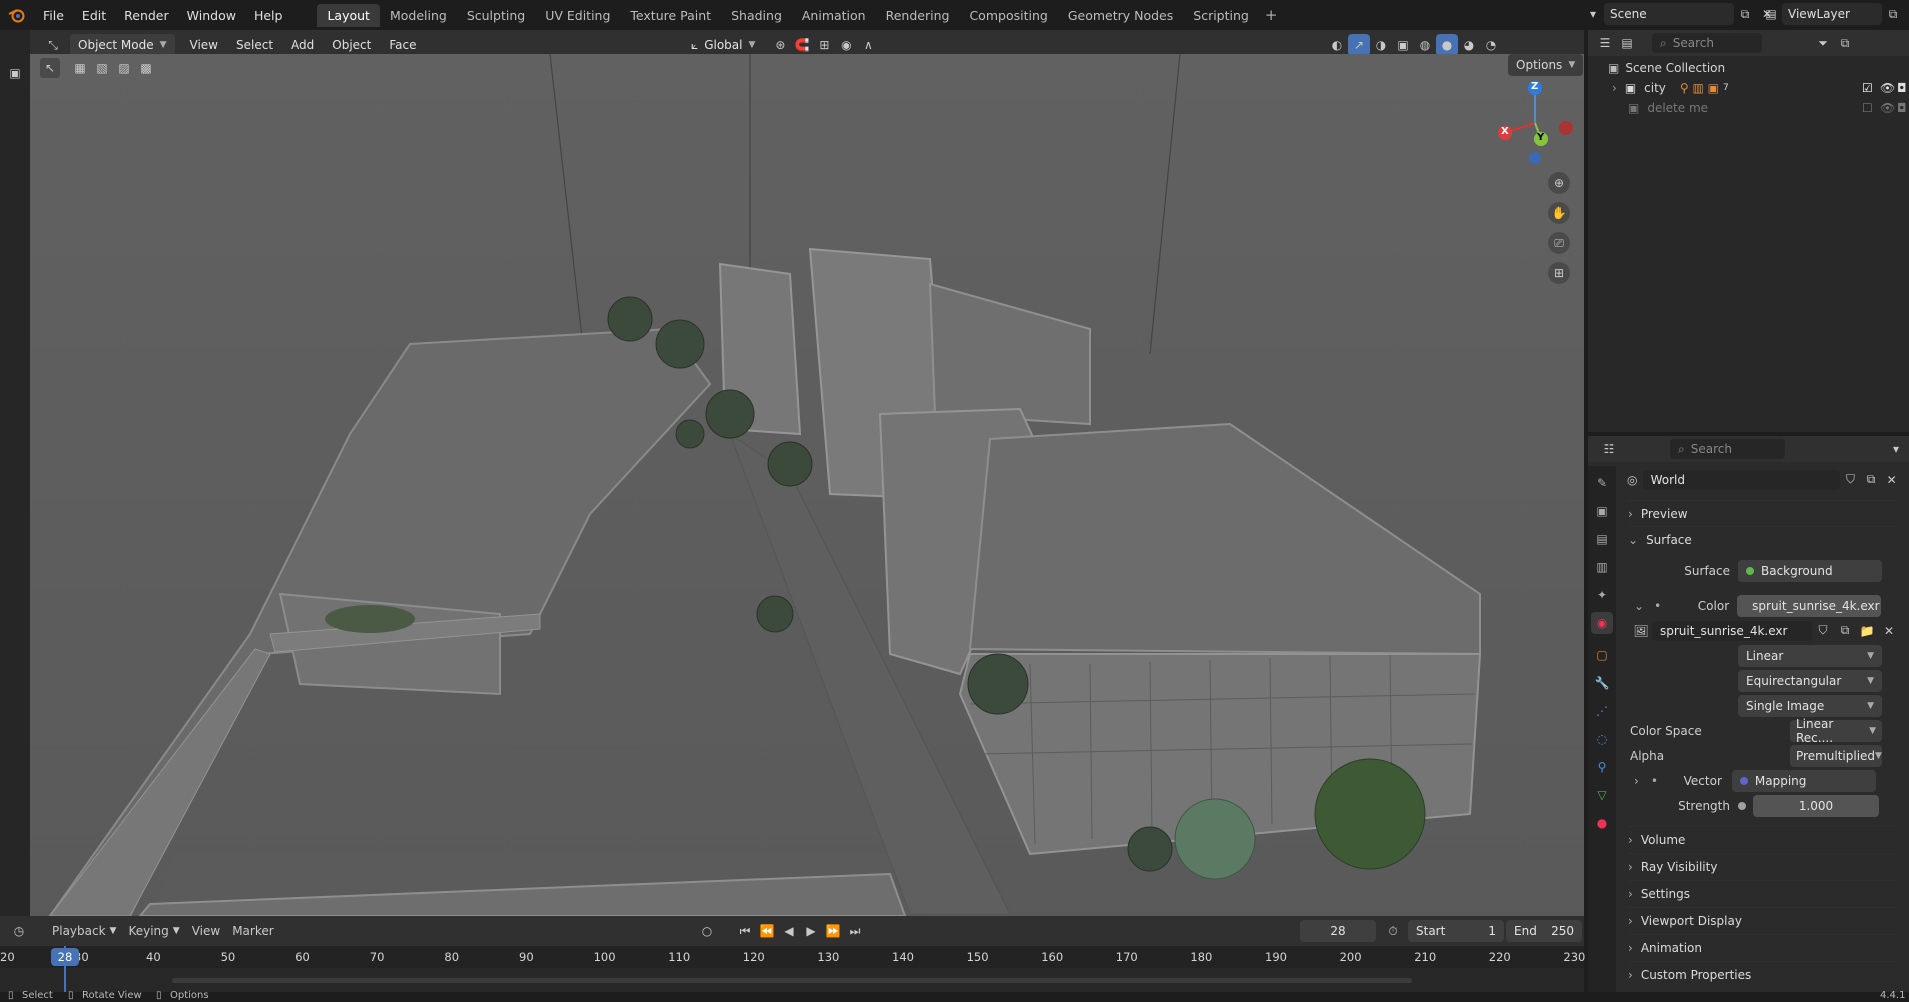 This screenshot has height=1002, width=1909. Describe the element at coordinates (723, 45) in the screenshot. I see `orientation-dropdown: ⟀ Global ▼` at that location.